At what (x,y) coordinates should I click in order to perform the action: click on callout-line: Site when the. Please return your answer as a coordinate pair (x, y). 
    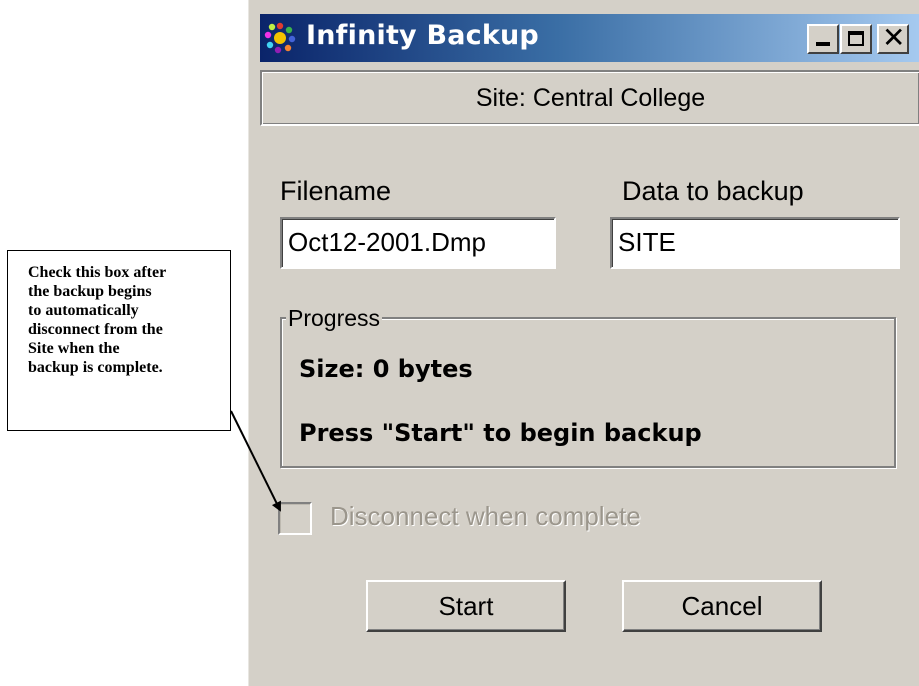
    Looking at the image, I should click on (74, 348).